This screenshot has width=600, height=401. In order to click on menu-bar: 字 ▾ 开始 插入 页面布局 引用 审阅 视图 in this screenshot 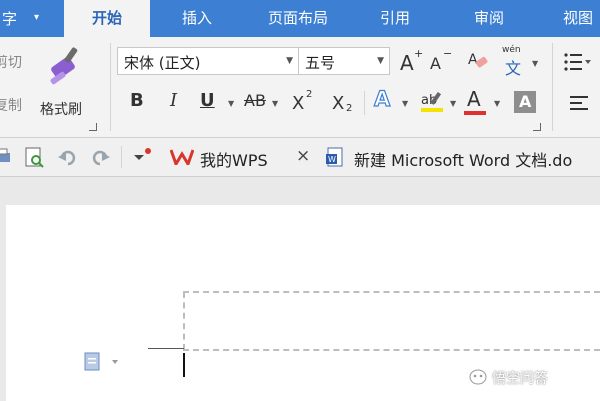, I will do `click(300, 18)`.